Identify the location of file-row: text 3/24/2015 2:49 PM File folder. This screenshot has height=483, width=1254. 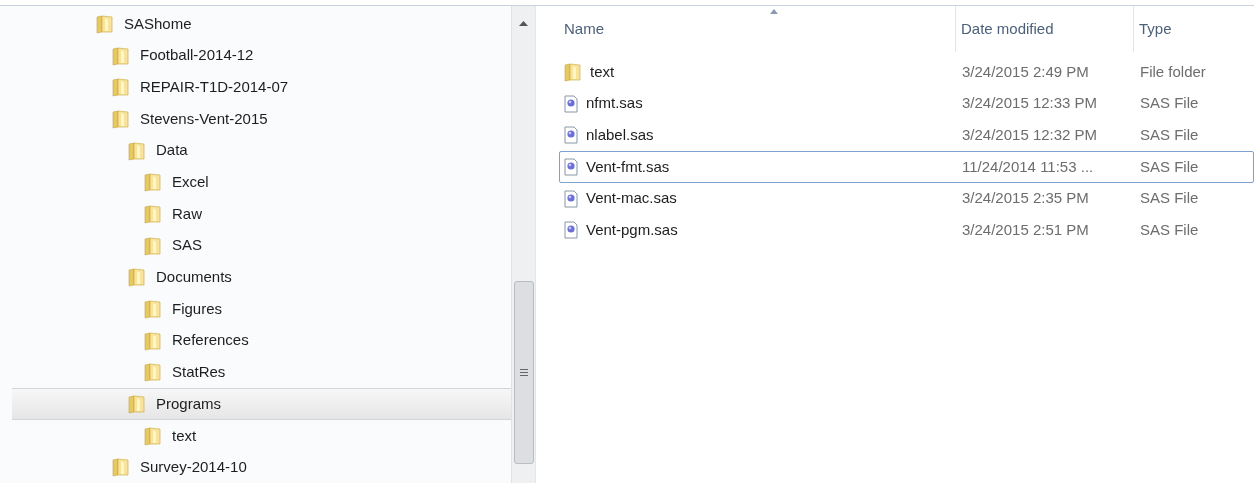
(906, 72).